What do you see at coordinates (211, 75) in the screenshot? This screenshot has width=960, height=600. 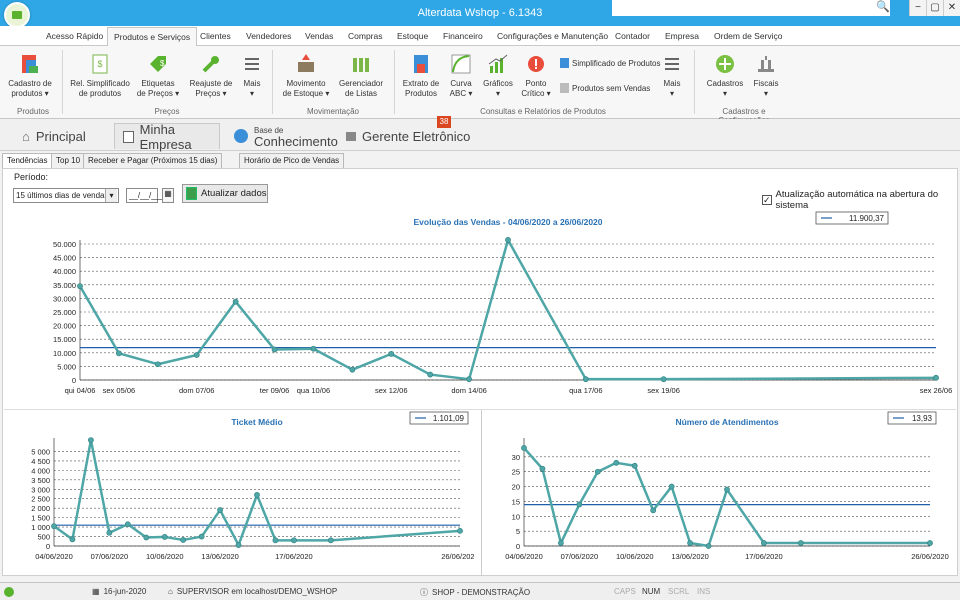 I see `reajuste-button: Reajuste de Preços ▾` at bounding box center [211, 75].